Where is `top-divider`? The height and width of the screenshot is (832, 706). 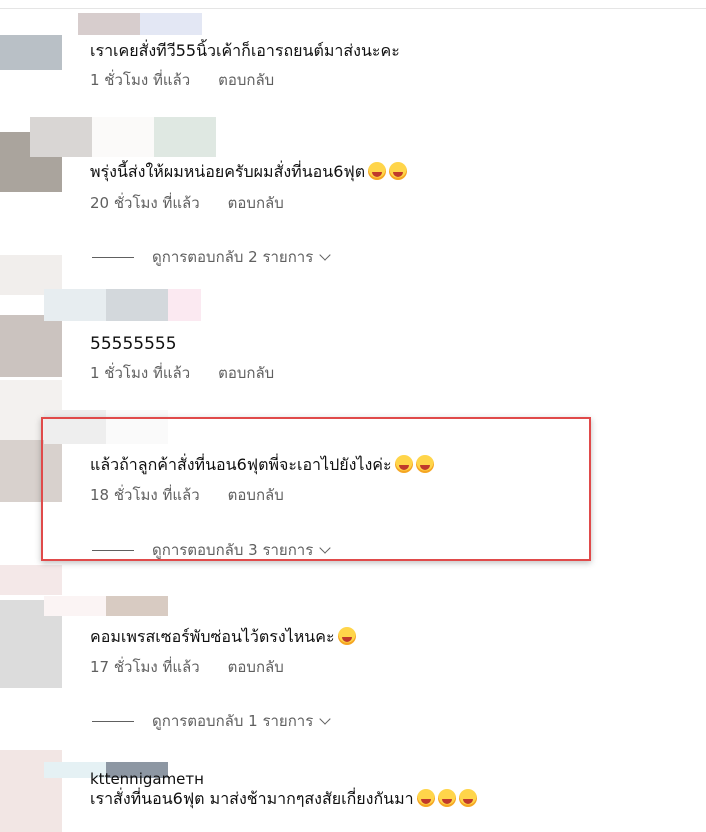
top-divider is located at coordinates (353, 8).